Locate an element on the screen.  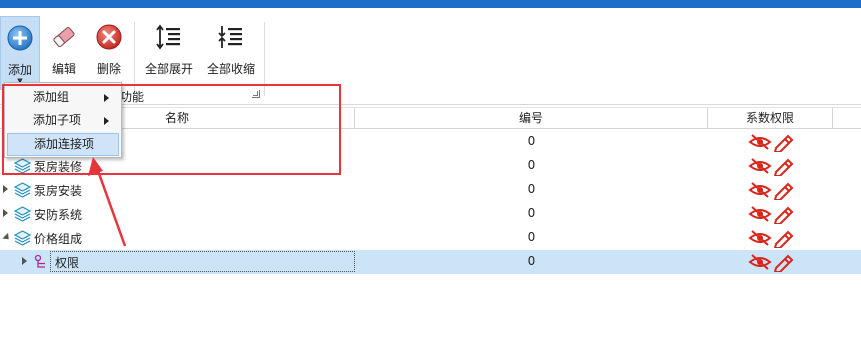
table-row: 泵房安装 0 is located at coordinates (430, 190).